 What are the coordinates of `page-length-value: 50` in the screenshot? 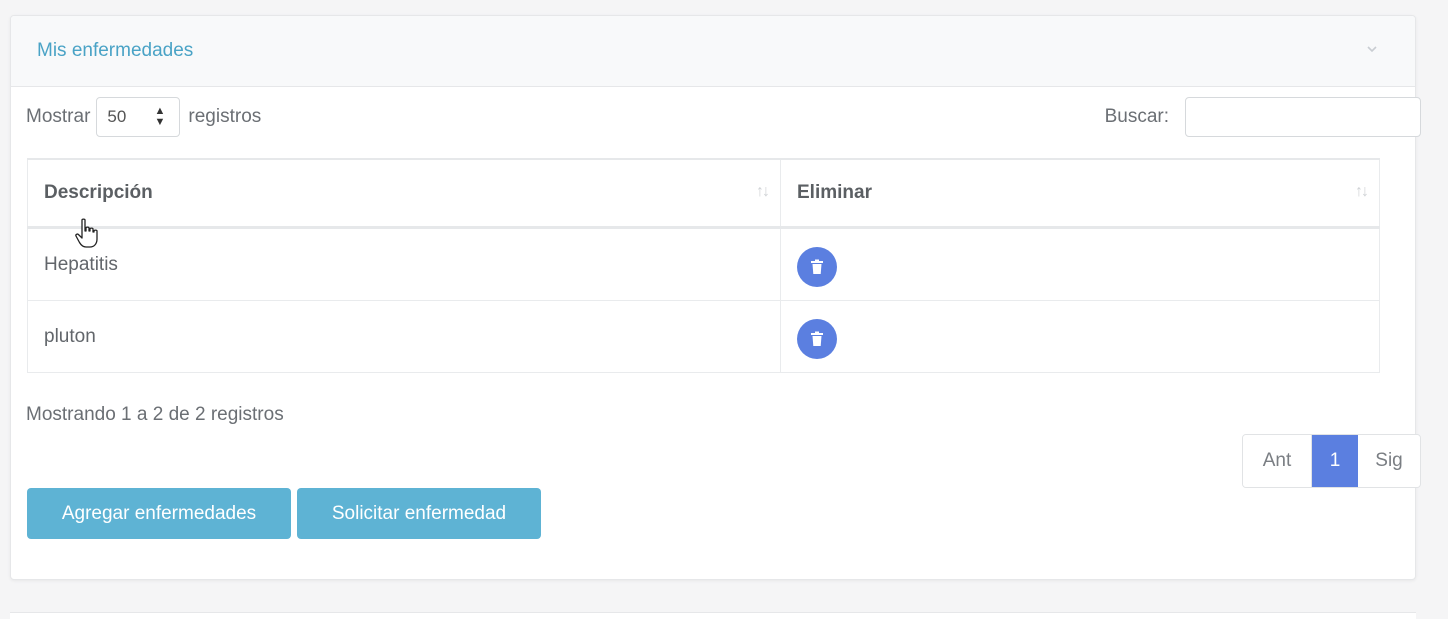 It's located at (117, 116).